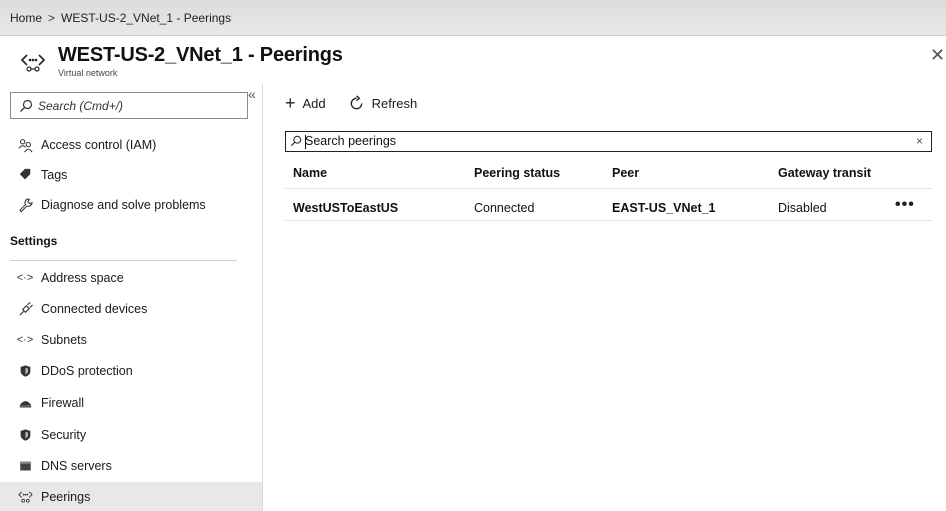 Image resolution: width=946 pixels, height=511 pixels. What do you see at coordinates (473, 18) in the screenshot?
I see `top-bar: Home > WEST-US-2_VNet_1 - Peerings` at bounding box center [473, 18].